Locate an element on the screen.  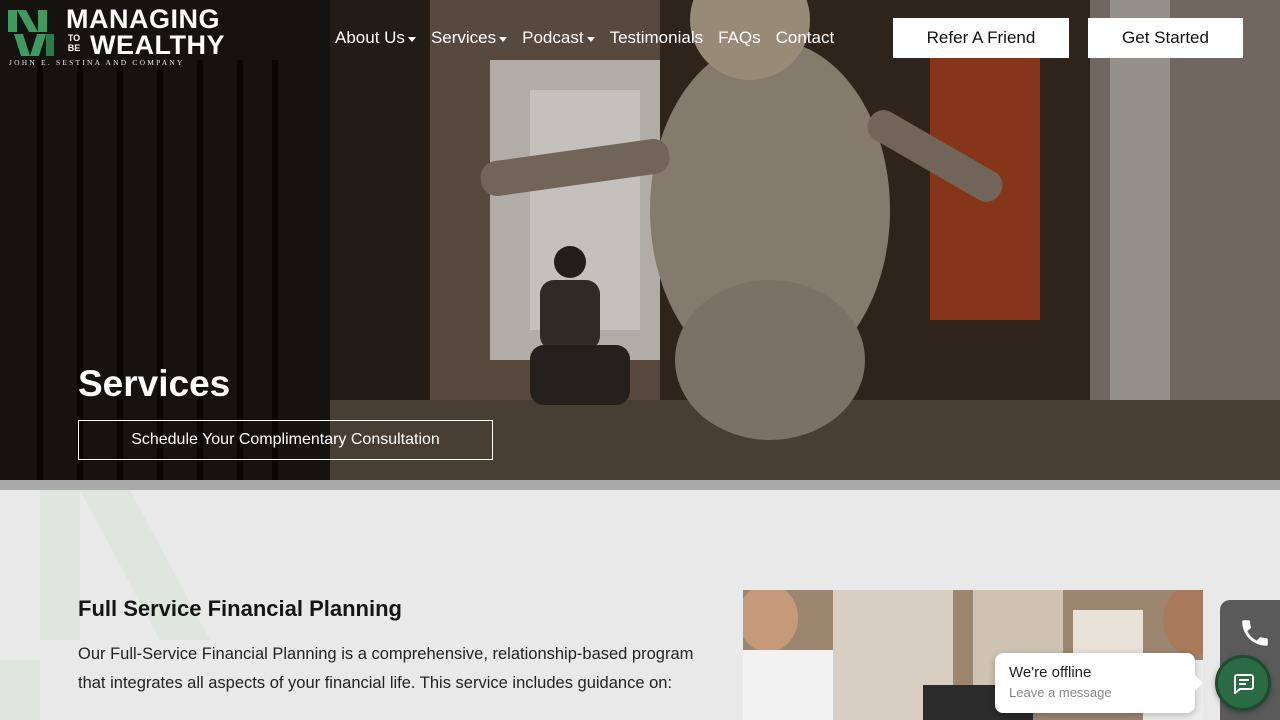
chat-popup-pointer is located at coordinates (1199, 683).